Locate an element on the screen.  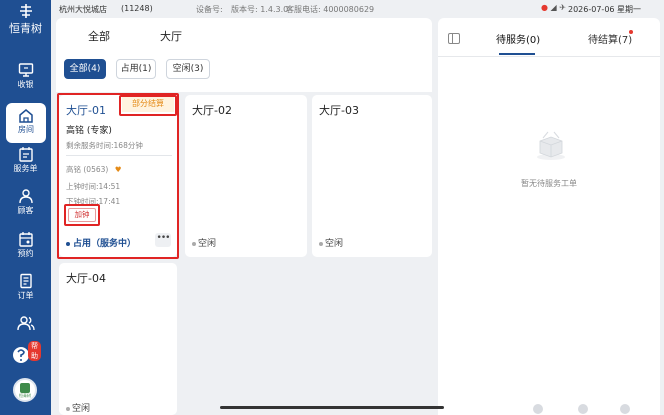
room-card-02: 大厅-02 空闲 is located at coordinates (246, 176).